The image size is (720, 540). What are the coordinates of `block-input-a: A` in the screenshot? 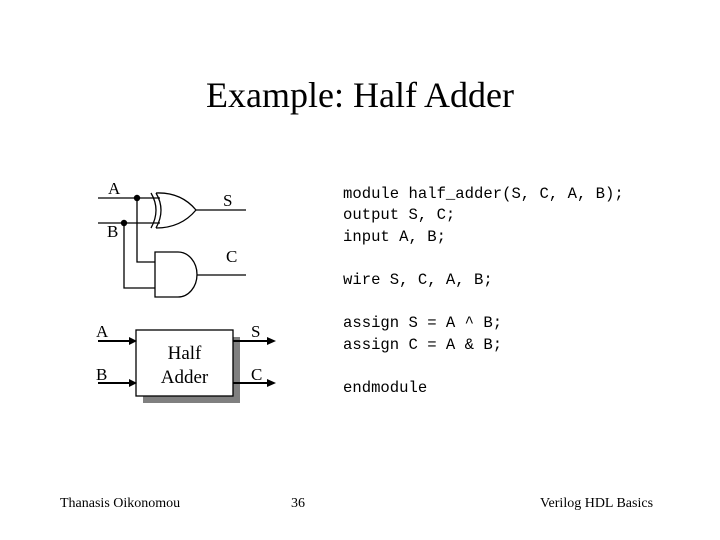 It's located at (102, 331).